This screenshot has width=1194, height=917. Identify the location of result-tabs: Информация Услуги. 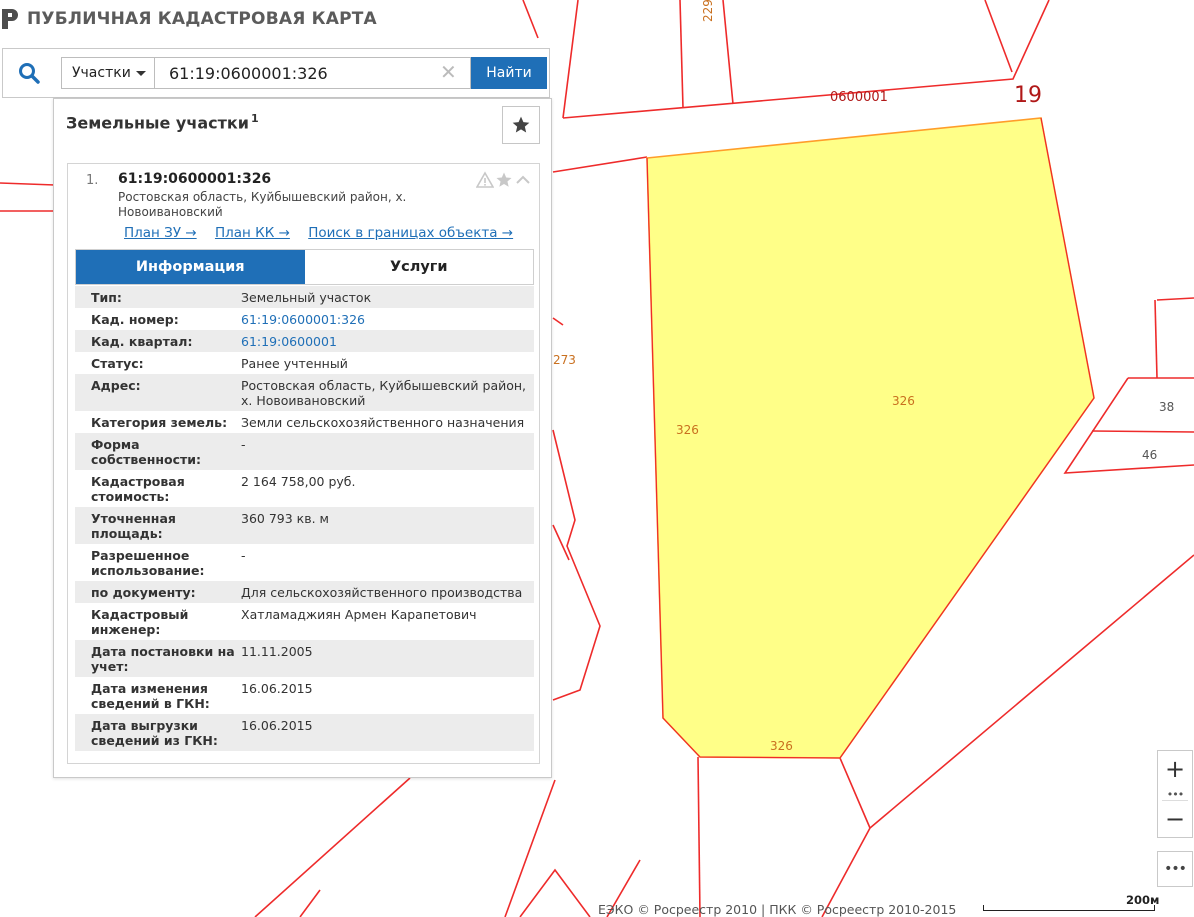
(304, 267).